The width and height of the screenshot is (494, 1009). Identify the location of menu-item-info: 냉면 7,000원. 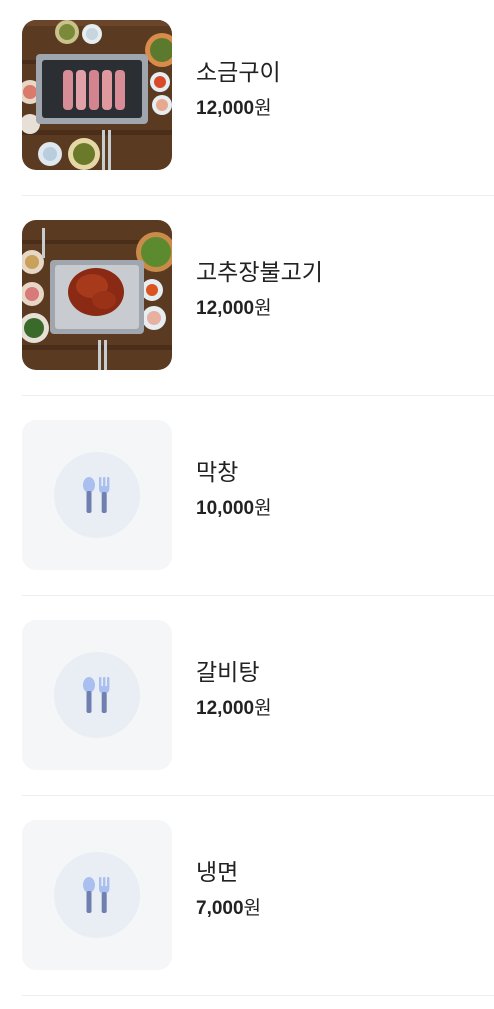
(228, 890).